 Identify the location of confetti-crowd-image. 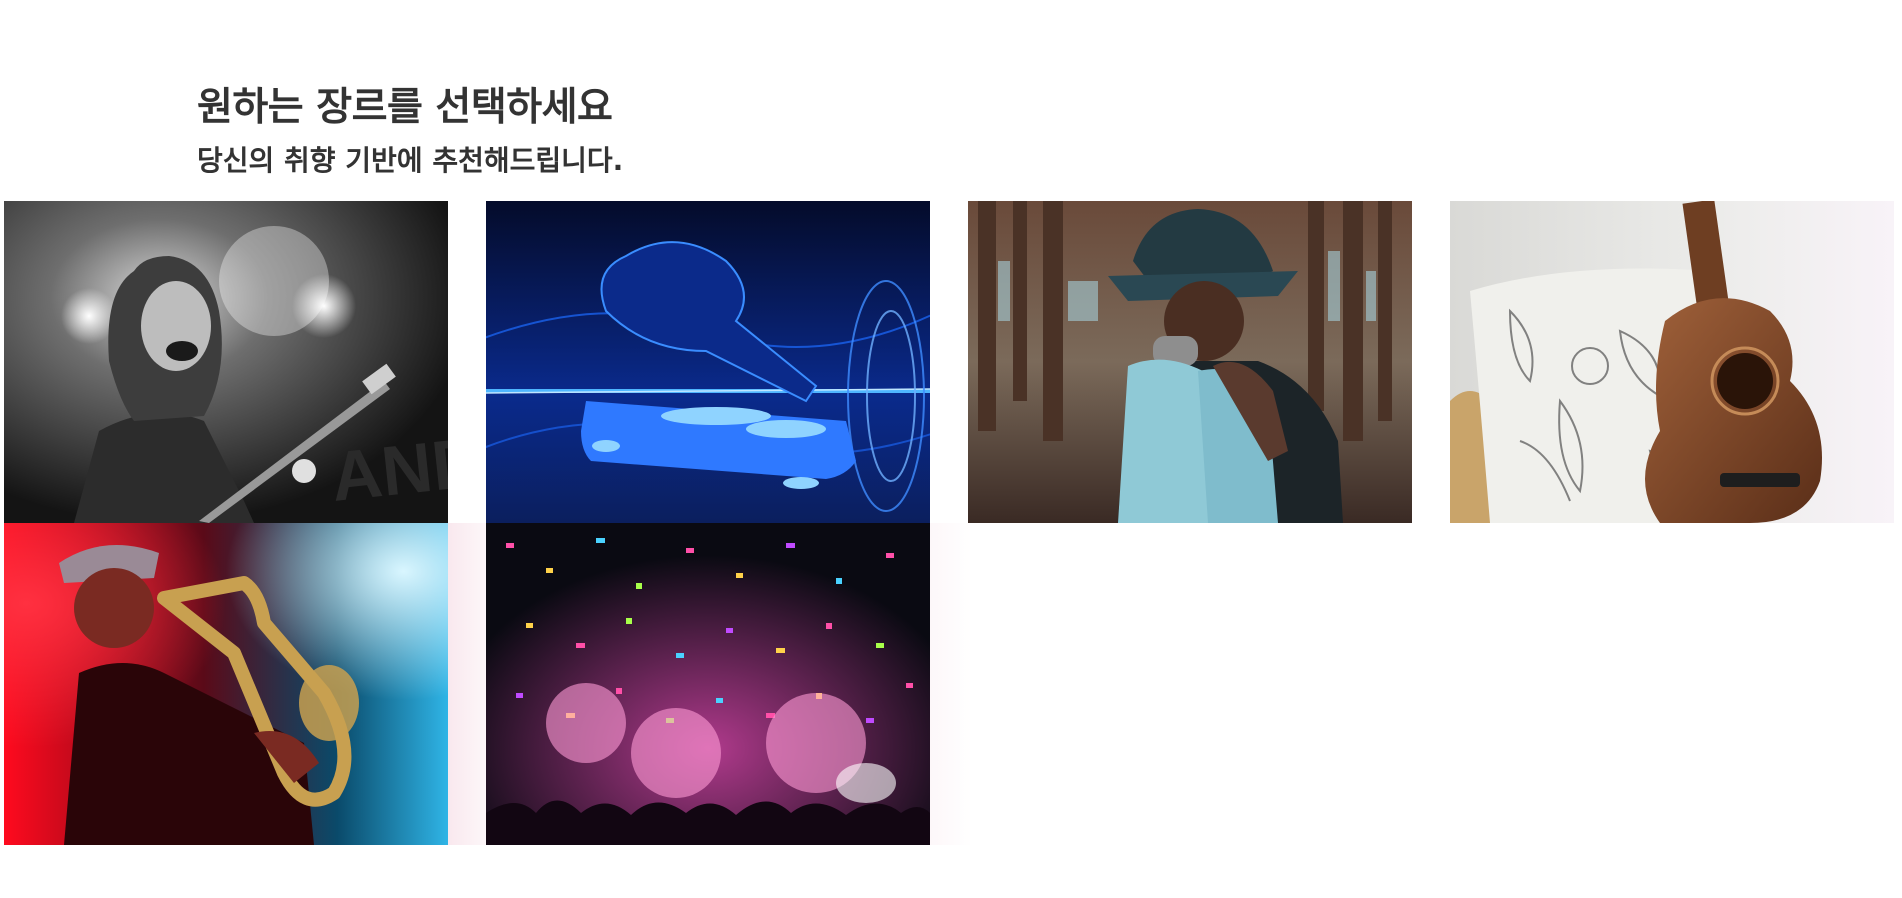
(708, 684).